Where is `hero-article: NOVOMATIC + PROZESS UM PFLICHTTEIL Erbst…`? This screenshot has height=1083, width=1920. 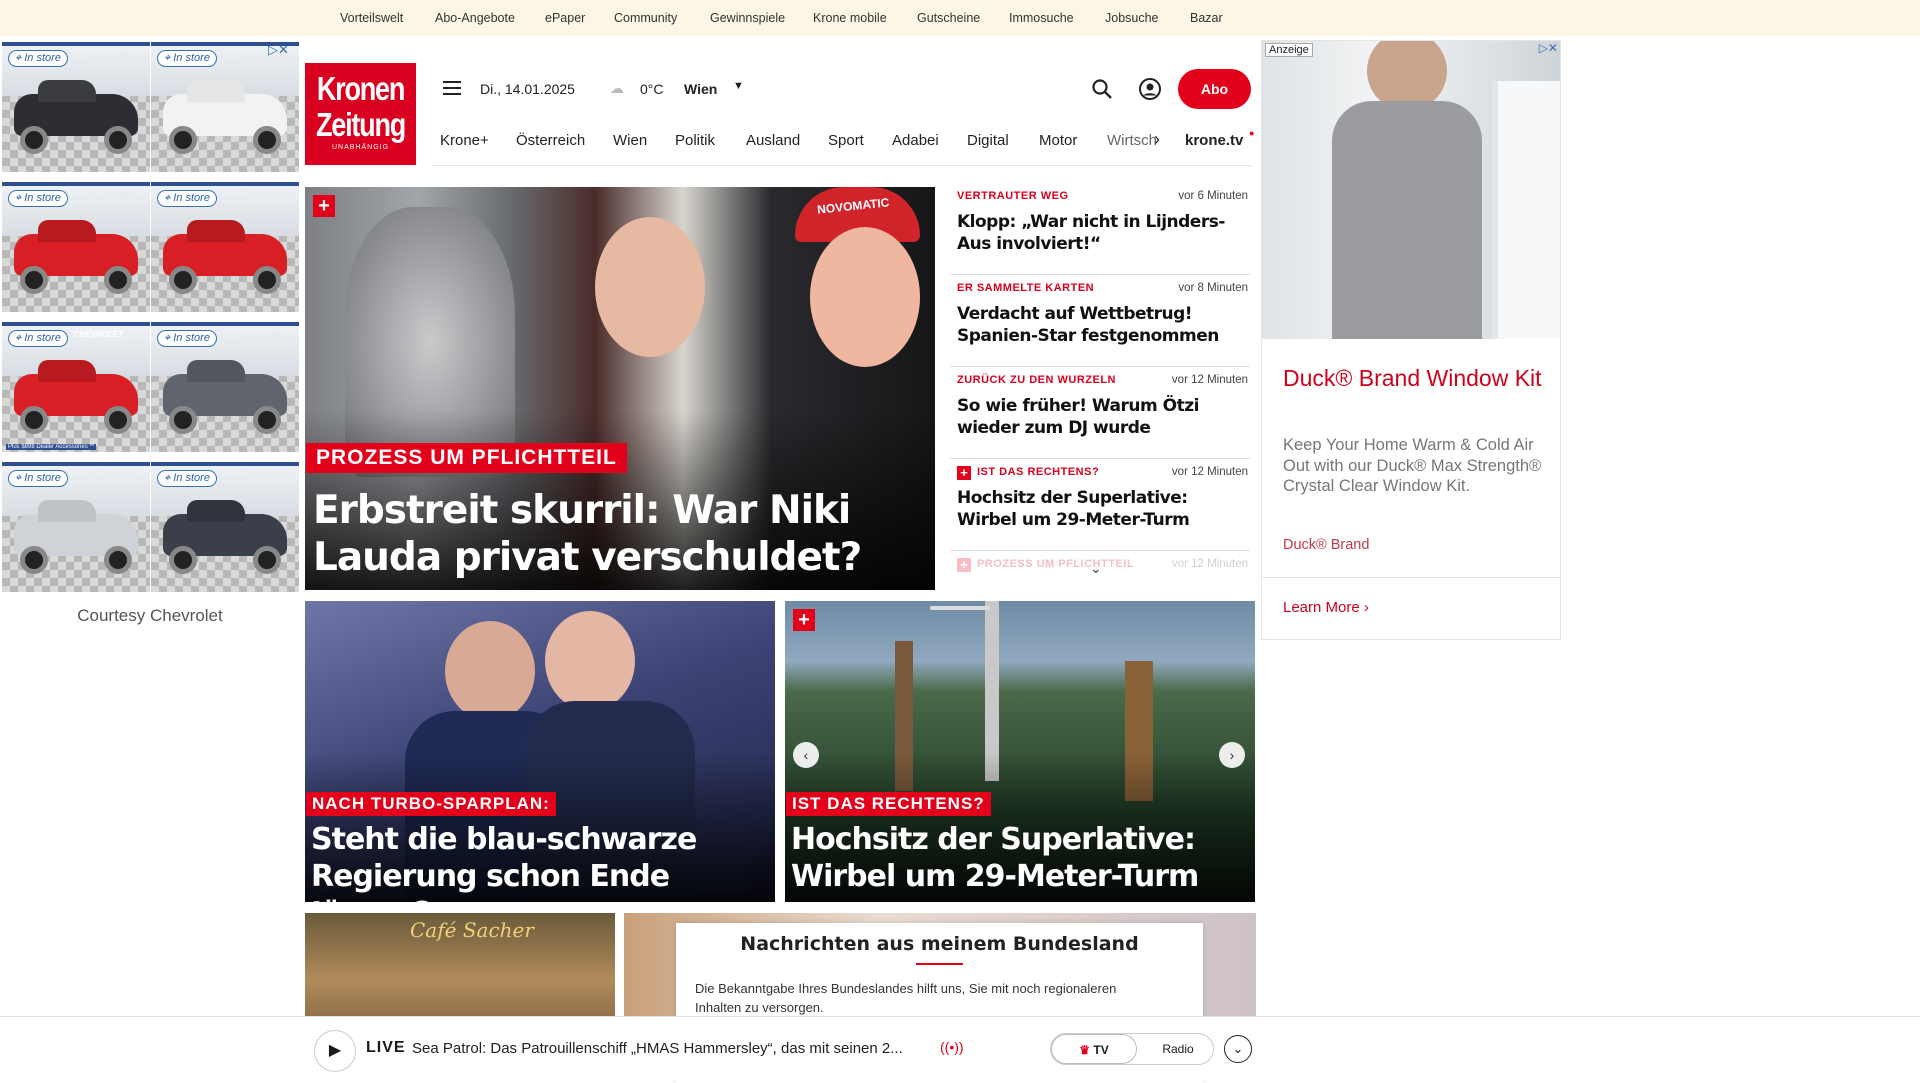
hero-article: NOVOMATIC + PROZESS UM PFLICHTTEIL Erbst… is located at coordinates (620, 388).